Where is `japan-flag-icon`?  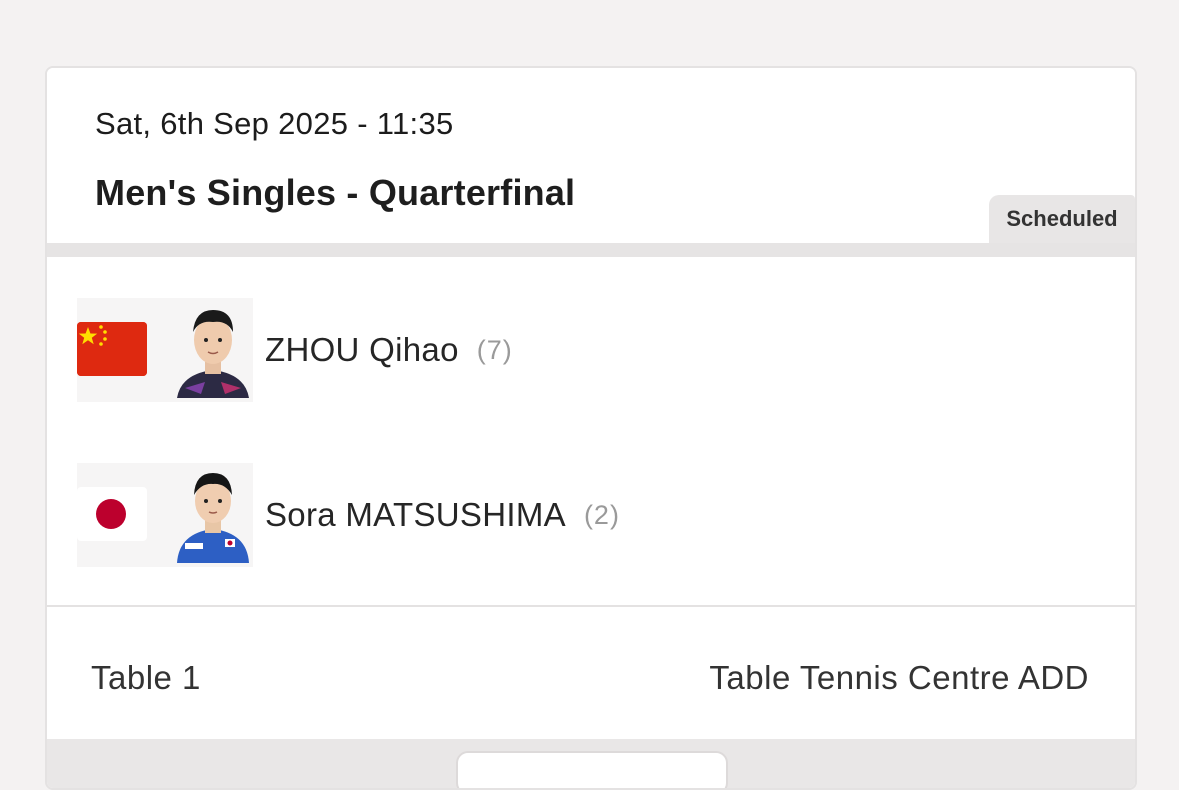
japan-flag-icon is located at coordinates (112, 514).